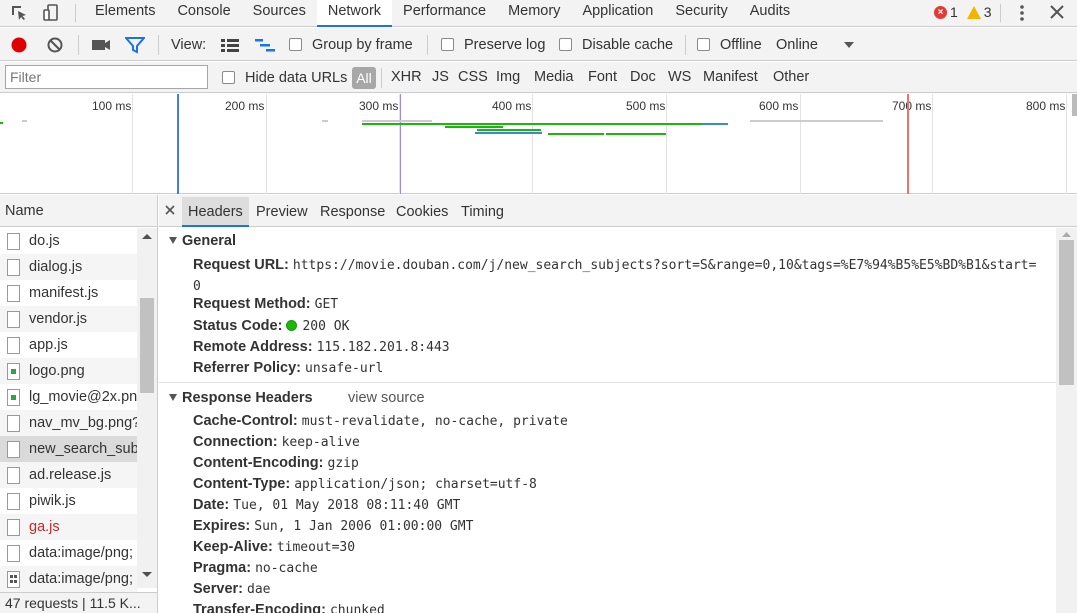  I want to click on response-header-row: Expires: Sun, 1 Jan 2006 01:00:00 GMT, so click(333, 526).